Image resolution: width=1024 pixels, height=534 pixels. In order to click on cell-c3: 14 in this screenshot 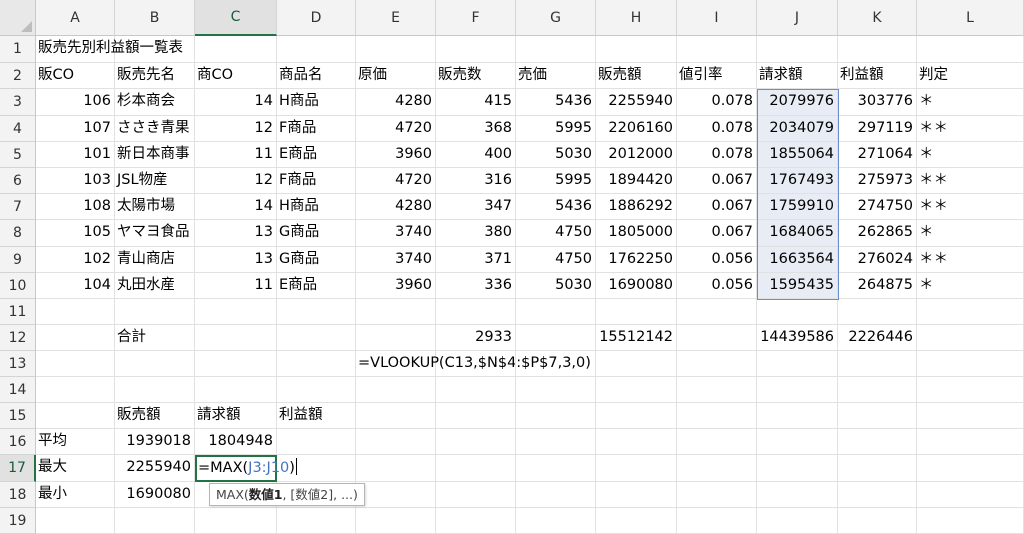, I will do `click(236, 102)`.